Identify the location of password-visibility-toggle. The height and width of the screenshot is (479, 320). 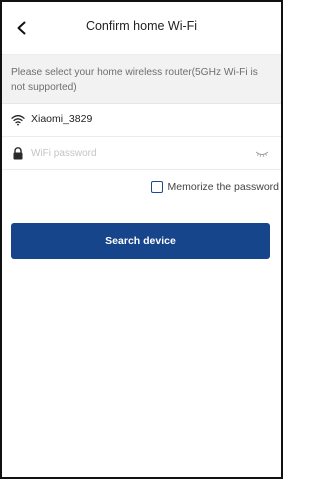
(262, 153).